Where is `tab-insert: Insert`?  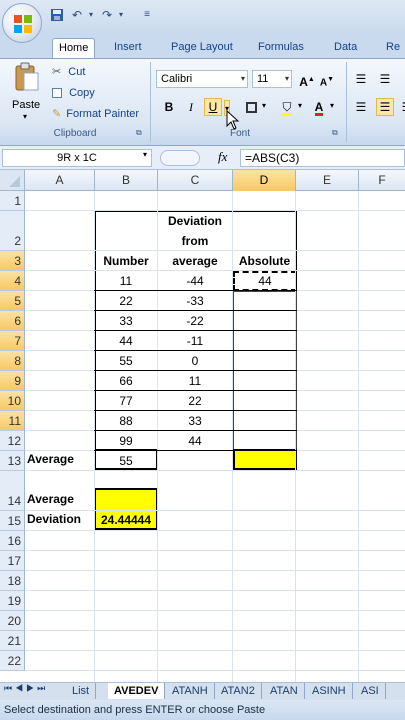 tab-insert: Insert is located at coordinates (128, 48).